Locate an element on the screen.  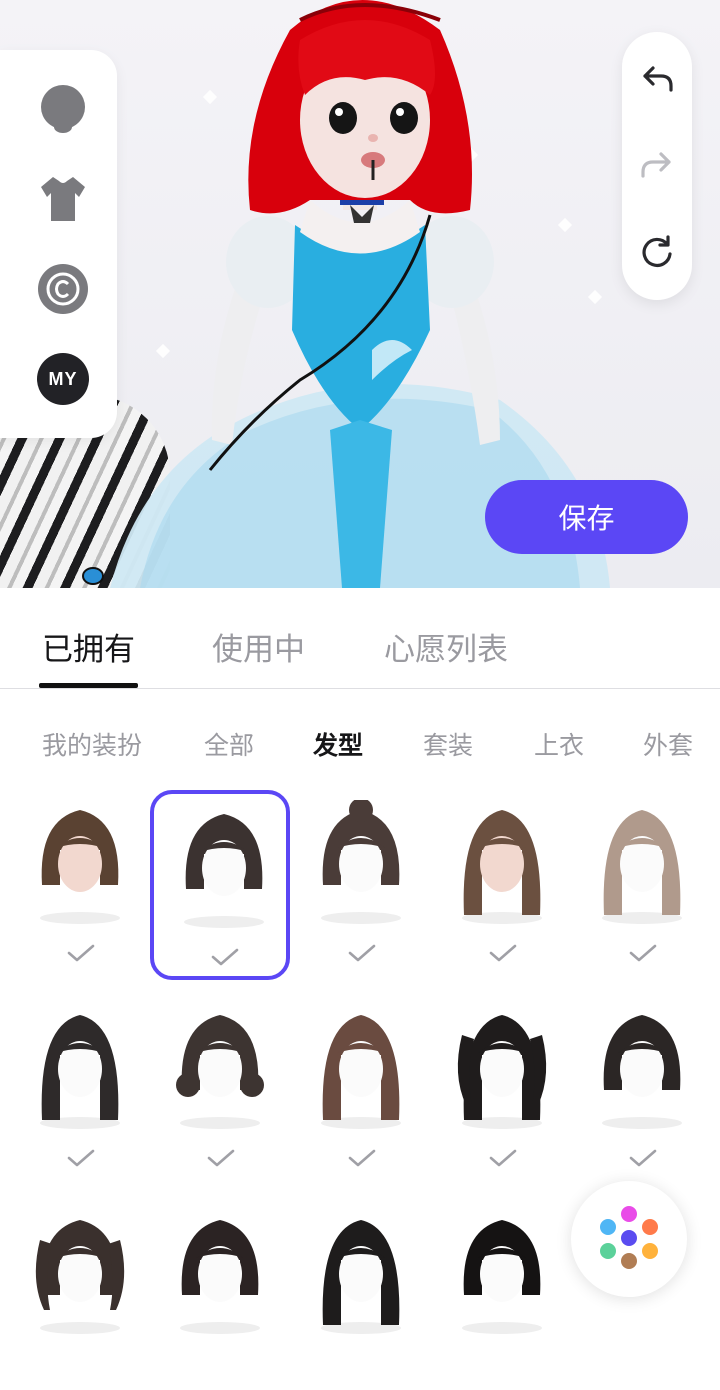
ownership-tabs: 已拥有 使用中 心愿列表 is located at coordinates (360, 638).